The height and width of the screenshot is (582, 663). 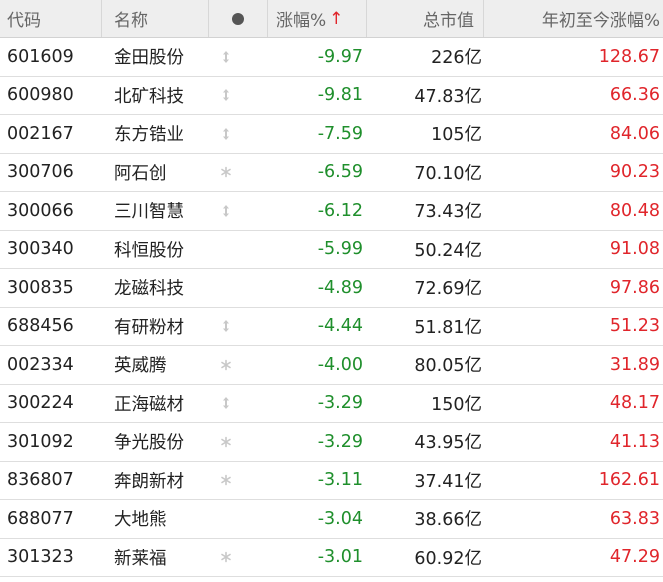 I want to click on ytd-change: 128.67, so click(x=629, y=56).